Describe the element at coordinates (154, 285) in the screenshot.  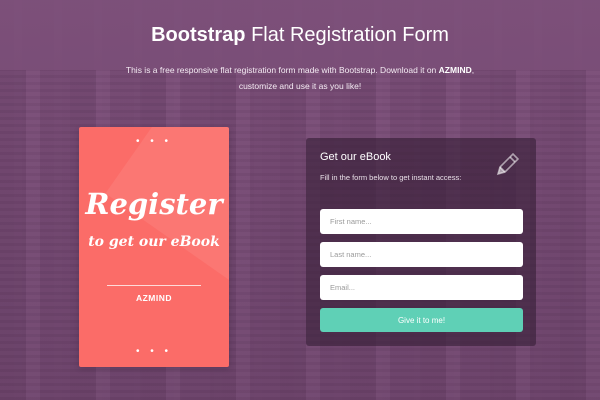
I see `cover-divider` at that location.